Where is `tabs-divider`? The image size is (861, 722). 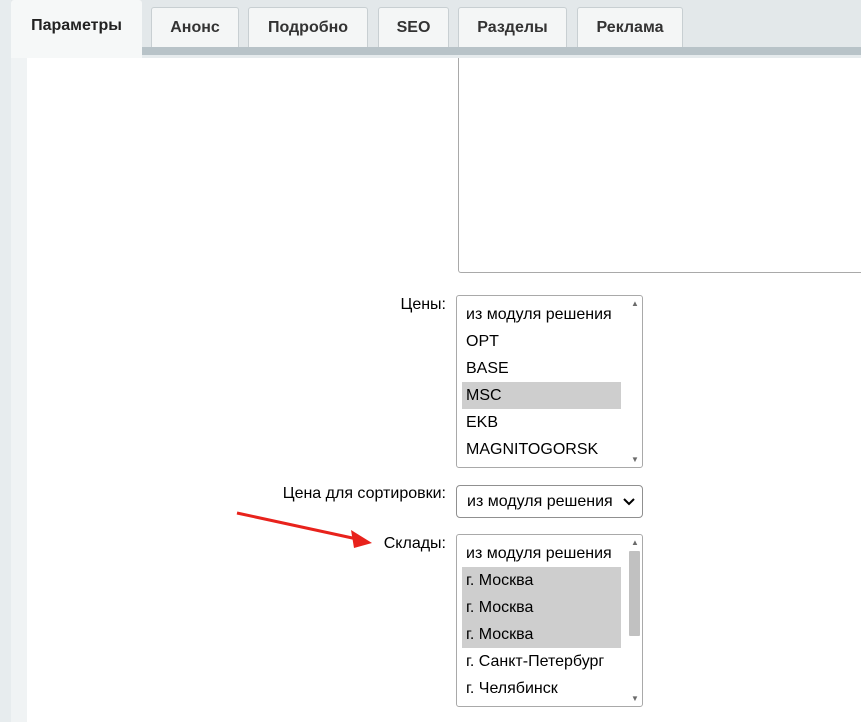 tabs-divider is located at coordinates (501, 51).